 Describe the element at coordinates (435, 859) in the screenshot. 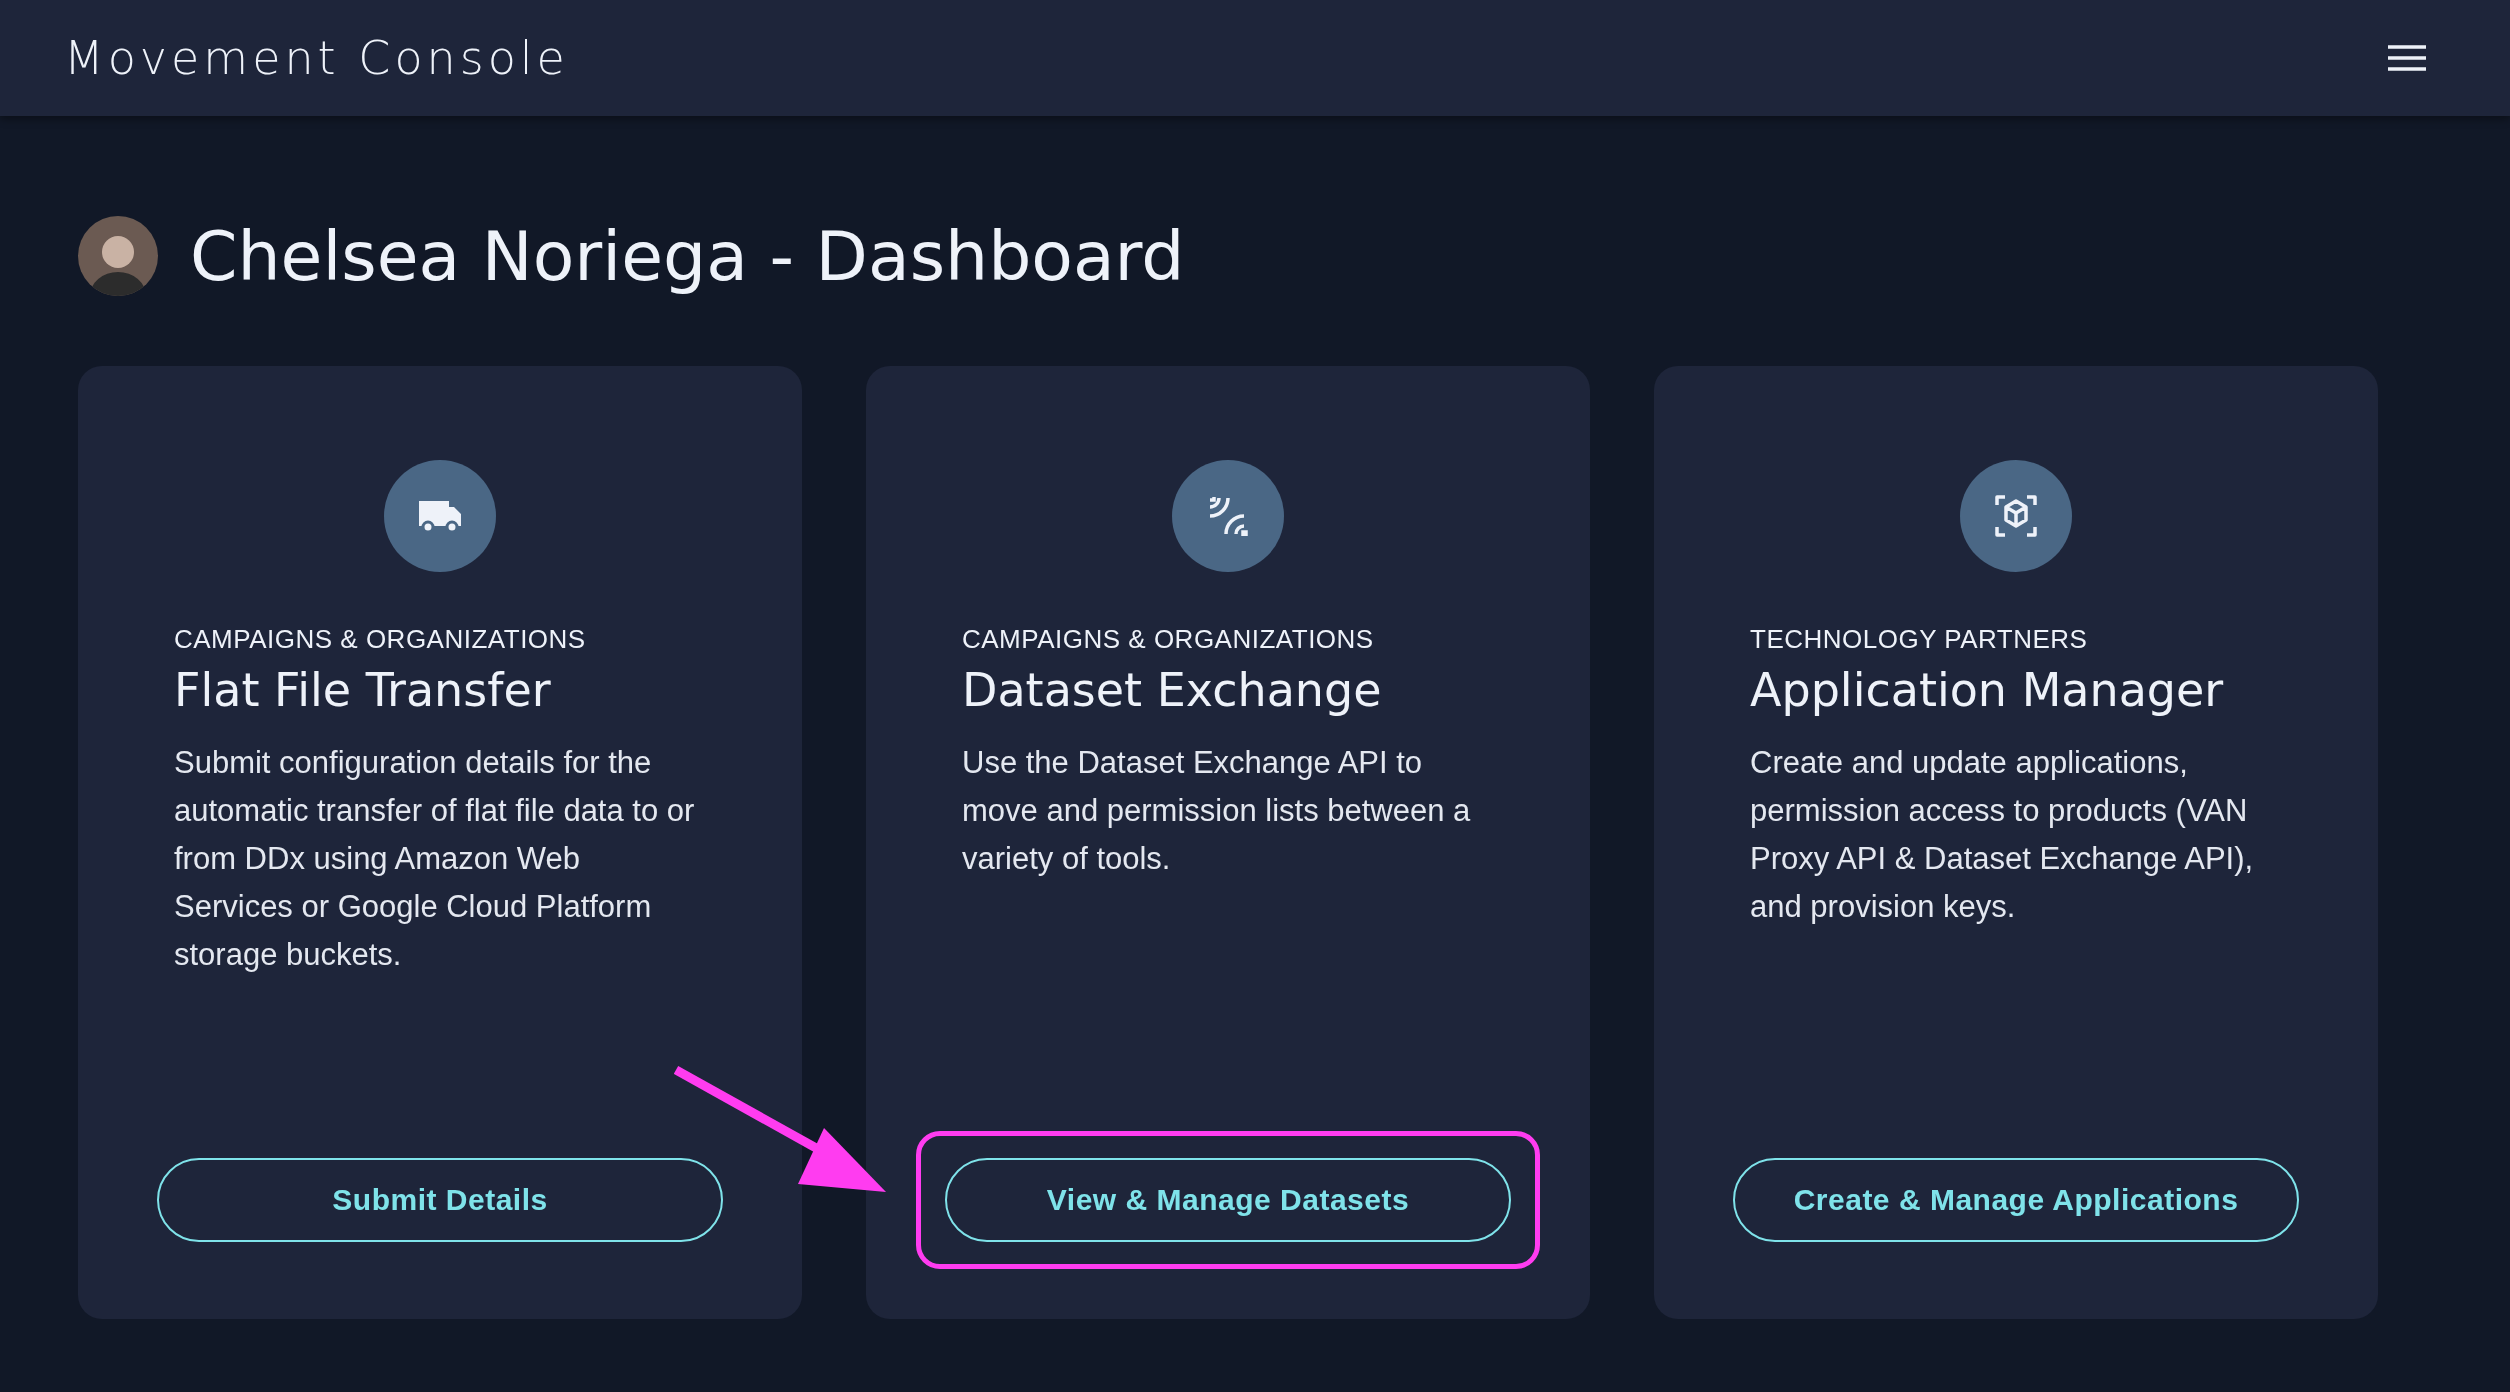

I see `card-description: Submit configuration details for the automatic transfer of flat file data to or from DDx using Amazon Web Services or Google Cloud Platform storage buckets.` at that location.